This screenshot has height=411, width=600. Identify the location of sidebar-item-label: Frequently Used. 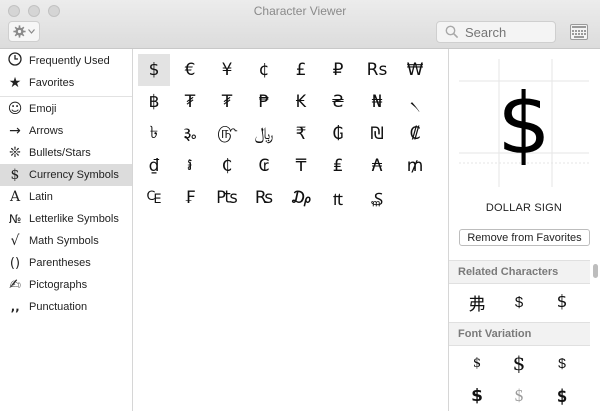
(69, 61).